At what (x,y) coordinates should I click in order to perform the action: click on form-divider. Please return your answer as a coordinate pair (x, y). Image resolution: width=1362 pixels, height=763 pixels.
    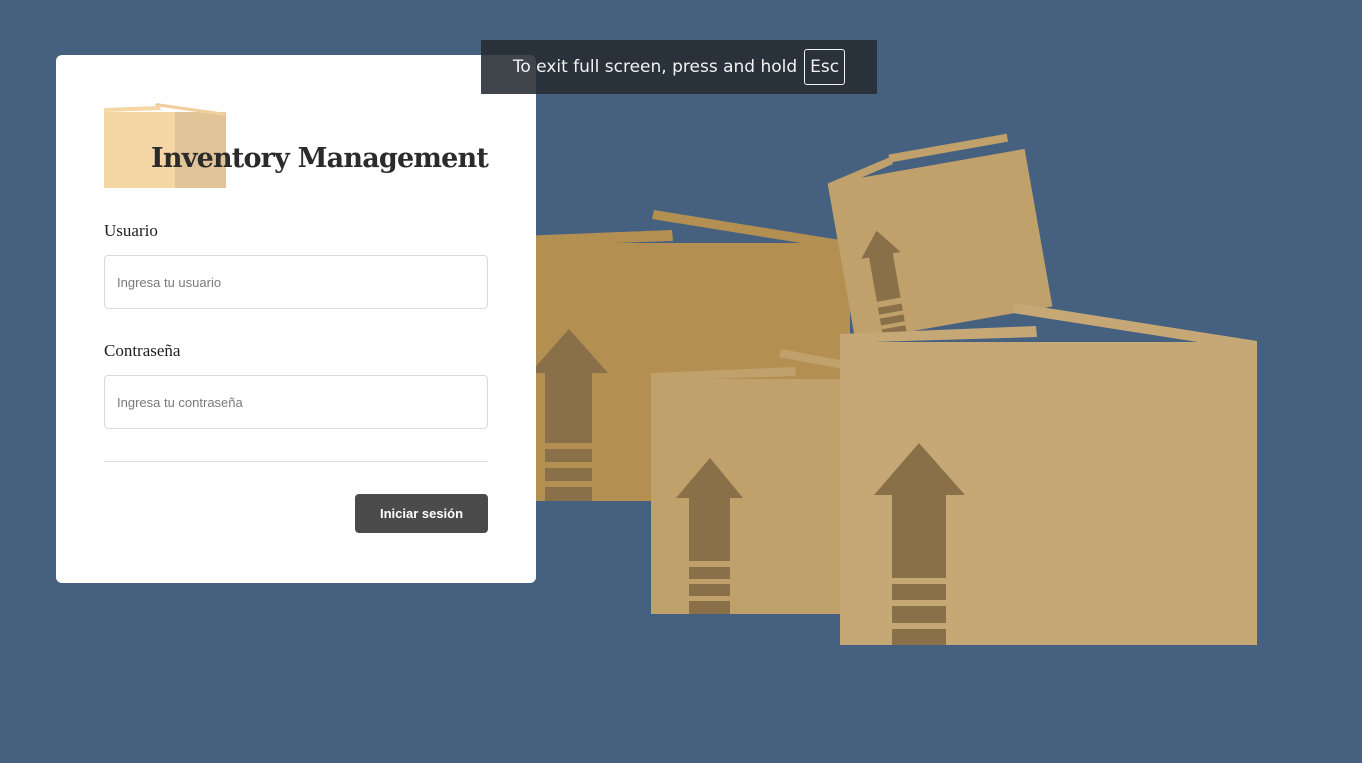
    Looking at the image, I should click on (296, 461).